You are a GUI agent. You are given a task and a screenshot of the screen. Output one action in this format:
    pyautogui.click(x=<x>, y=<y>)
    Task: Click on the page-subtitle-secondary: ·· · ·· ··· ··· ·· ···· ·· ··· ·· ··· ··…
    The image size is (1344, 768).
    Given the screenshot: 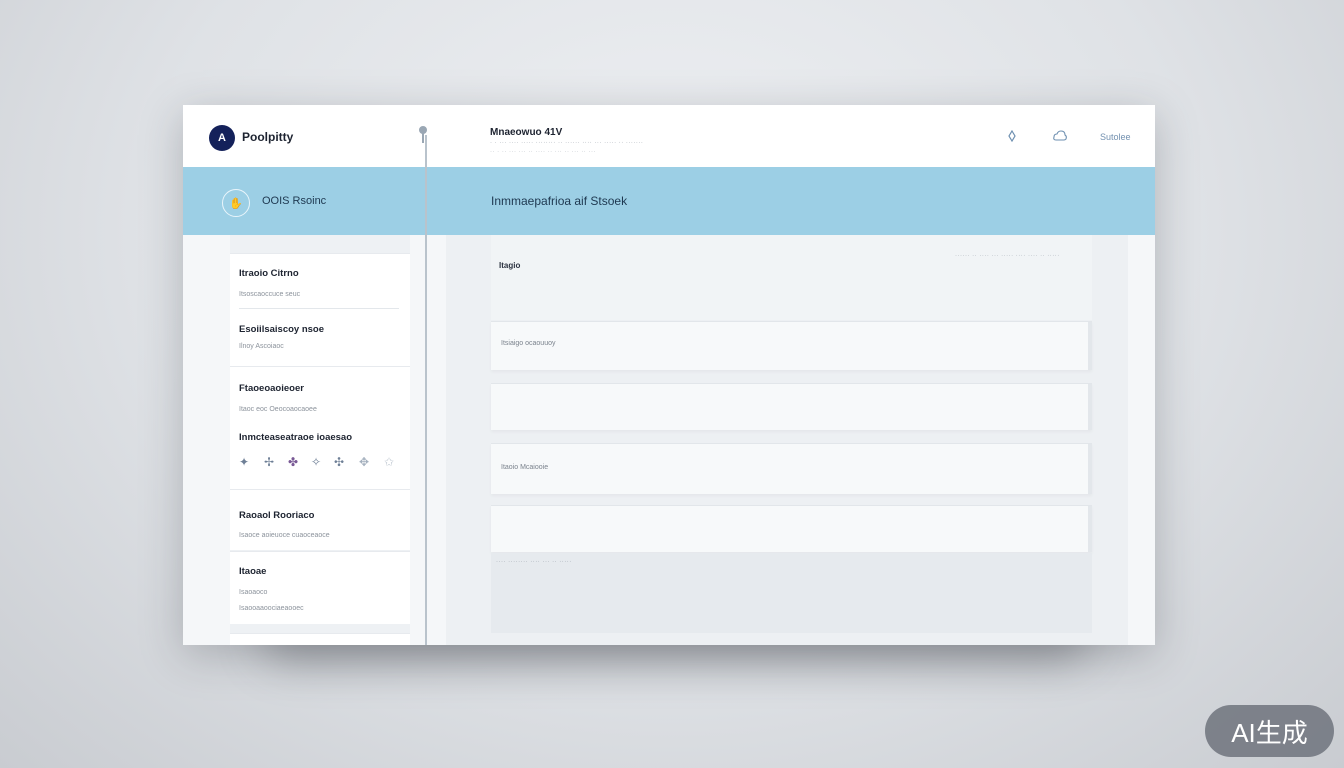 What is the action you would take?
    pyautogui.click(x=543, y=152)
    